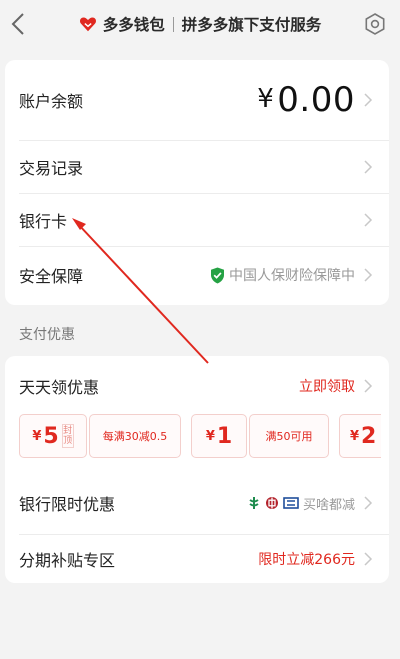 Image resolution: width=400 pixels, height=659 pixels. I want to click on coupon-amount: ¥ 1, so click(219, 436).